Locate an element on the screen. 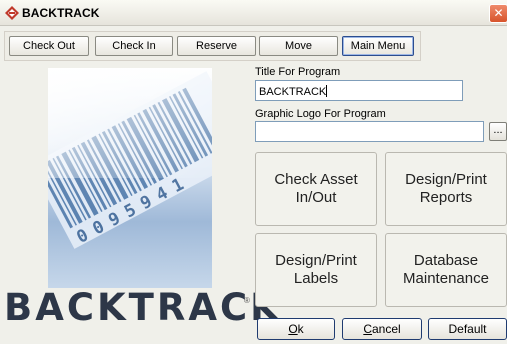 This screenshot has height=344, width=507. close-icon: ✕ is located at coordinates (498, 13).